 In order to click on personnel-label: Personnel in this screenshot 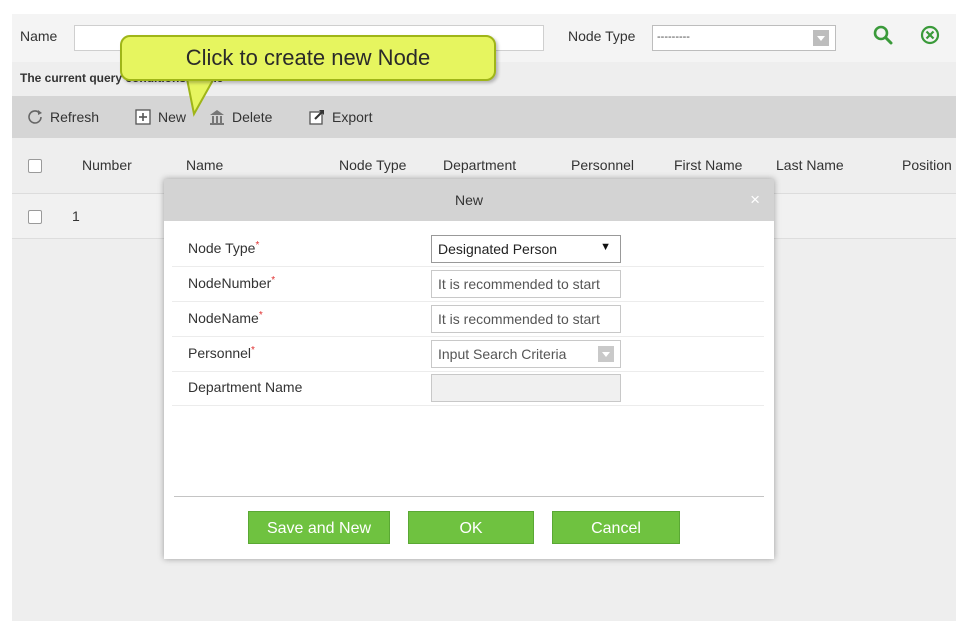, I will do `click(220, 353)`.